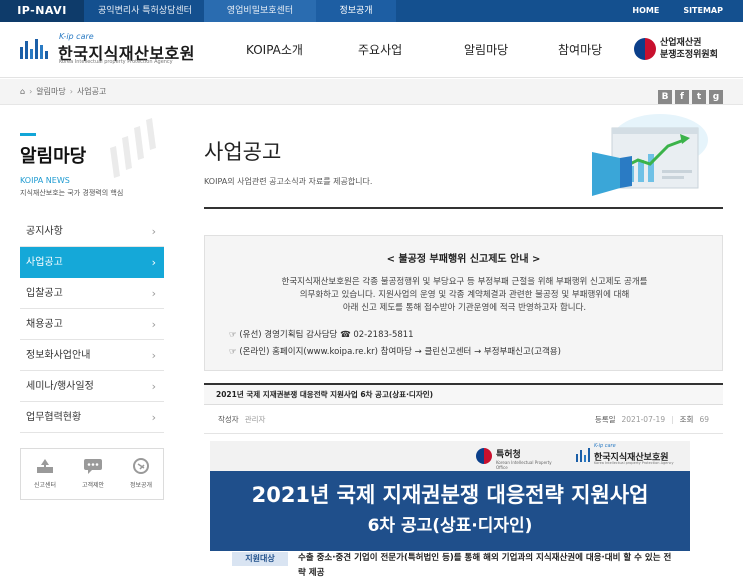 The image size is (743, 587). What do you see at coordinates (274, 50) in the screenshot?
I see `nav-koipa-intro: KOIPA소개` at bounding box center [274, 50].